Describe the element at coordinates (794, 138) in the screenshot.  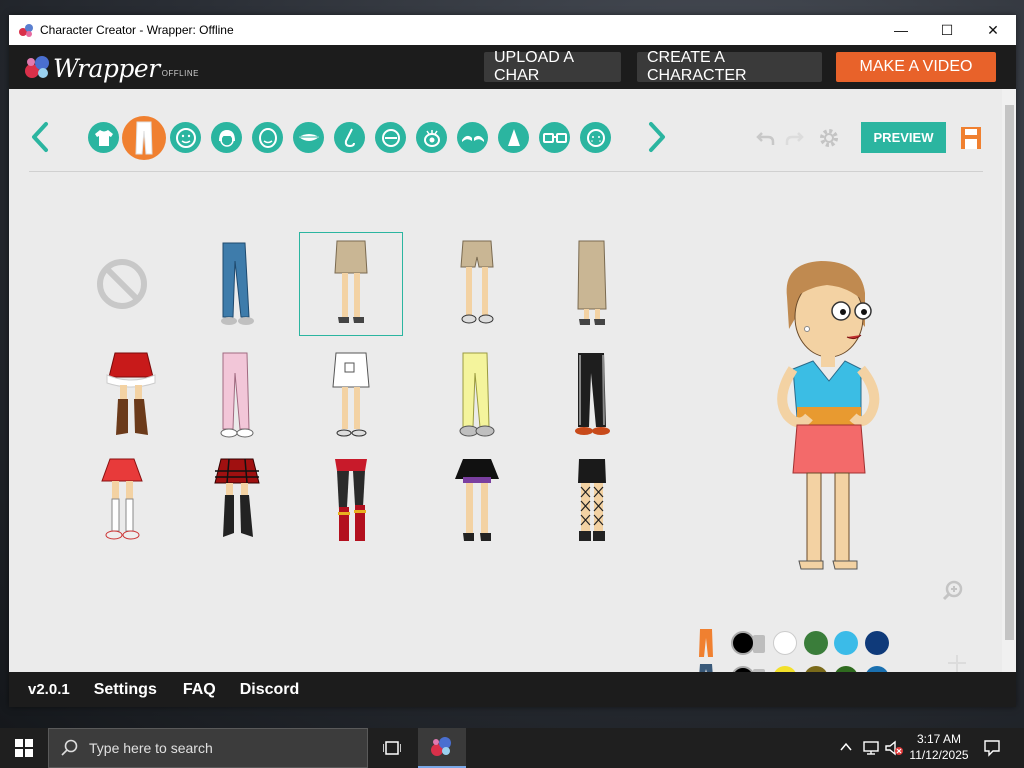
I see `redo-icon` at that location.